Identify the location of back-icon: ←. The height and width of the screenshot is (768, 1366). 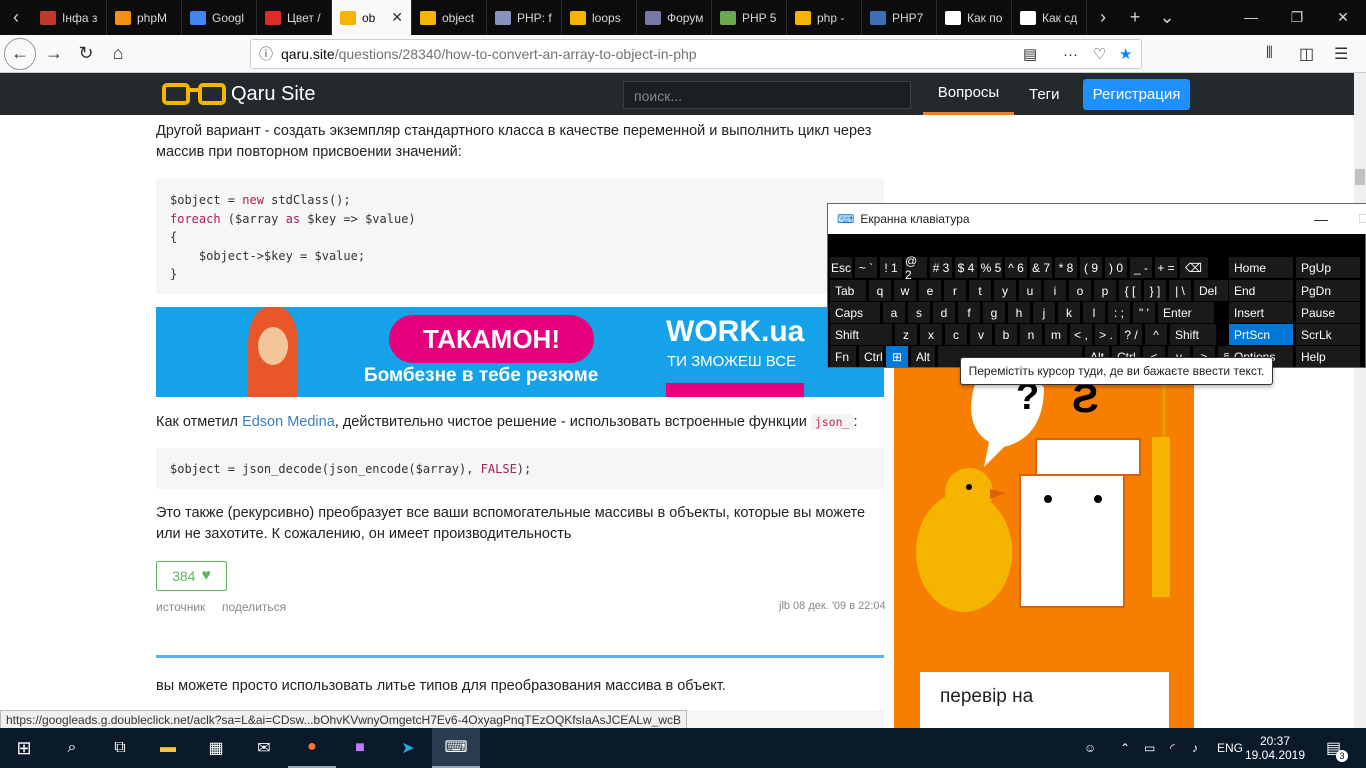
(20, 53).